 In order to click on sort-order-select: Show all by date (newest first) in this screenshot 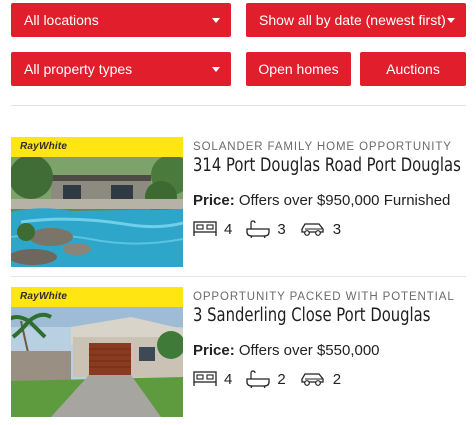, I will do `click(356, 20)`.